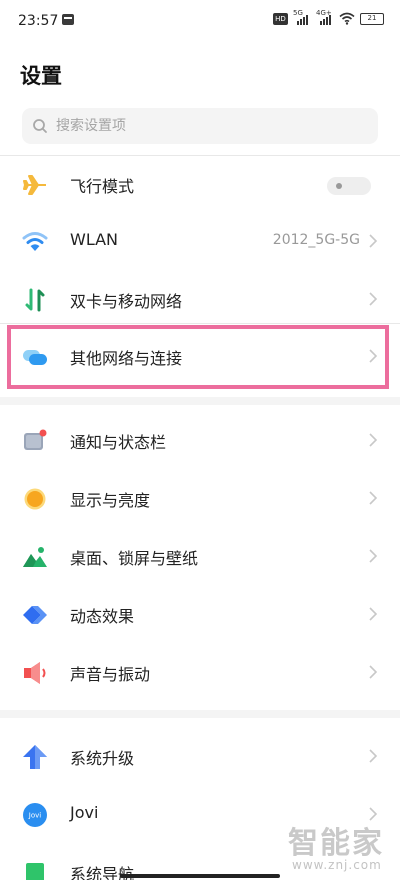 This screenshot has width=400, height=880. What do you see at coordinates (325, 17) in the screenshot?
I see `signal-sim2-icon: 4G+` at bounding box center [325, 17].